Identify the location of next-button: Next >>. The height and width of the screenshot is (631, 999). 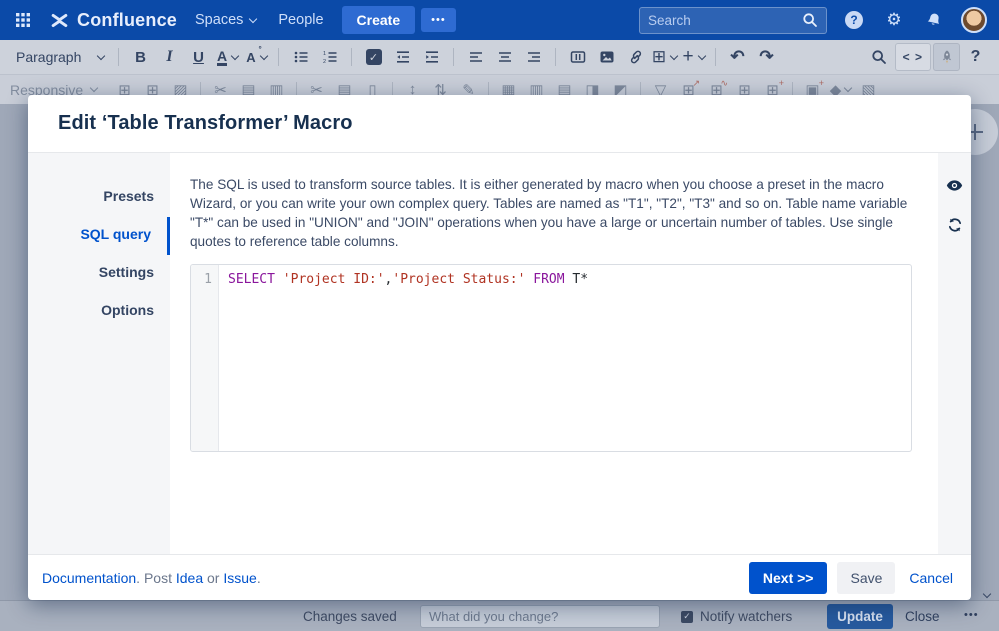
(788, 577).